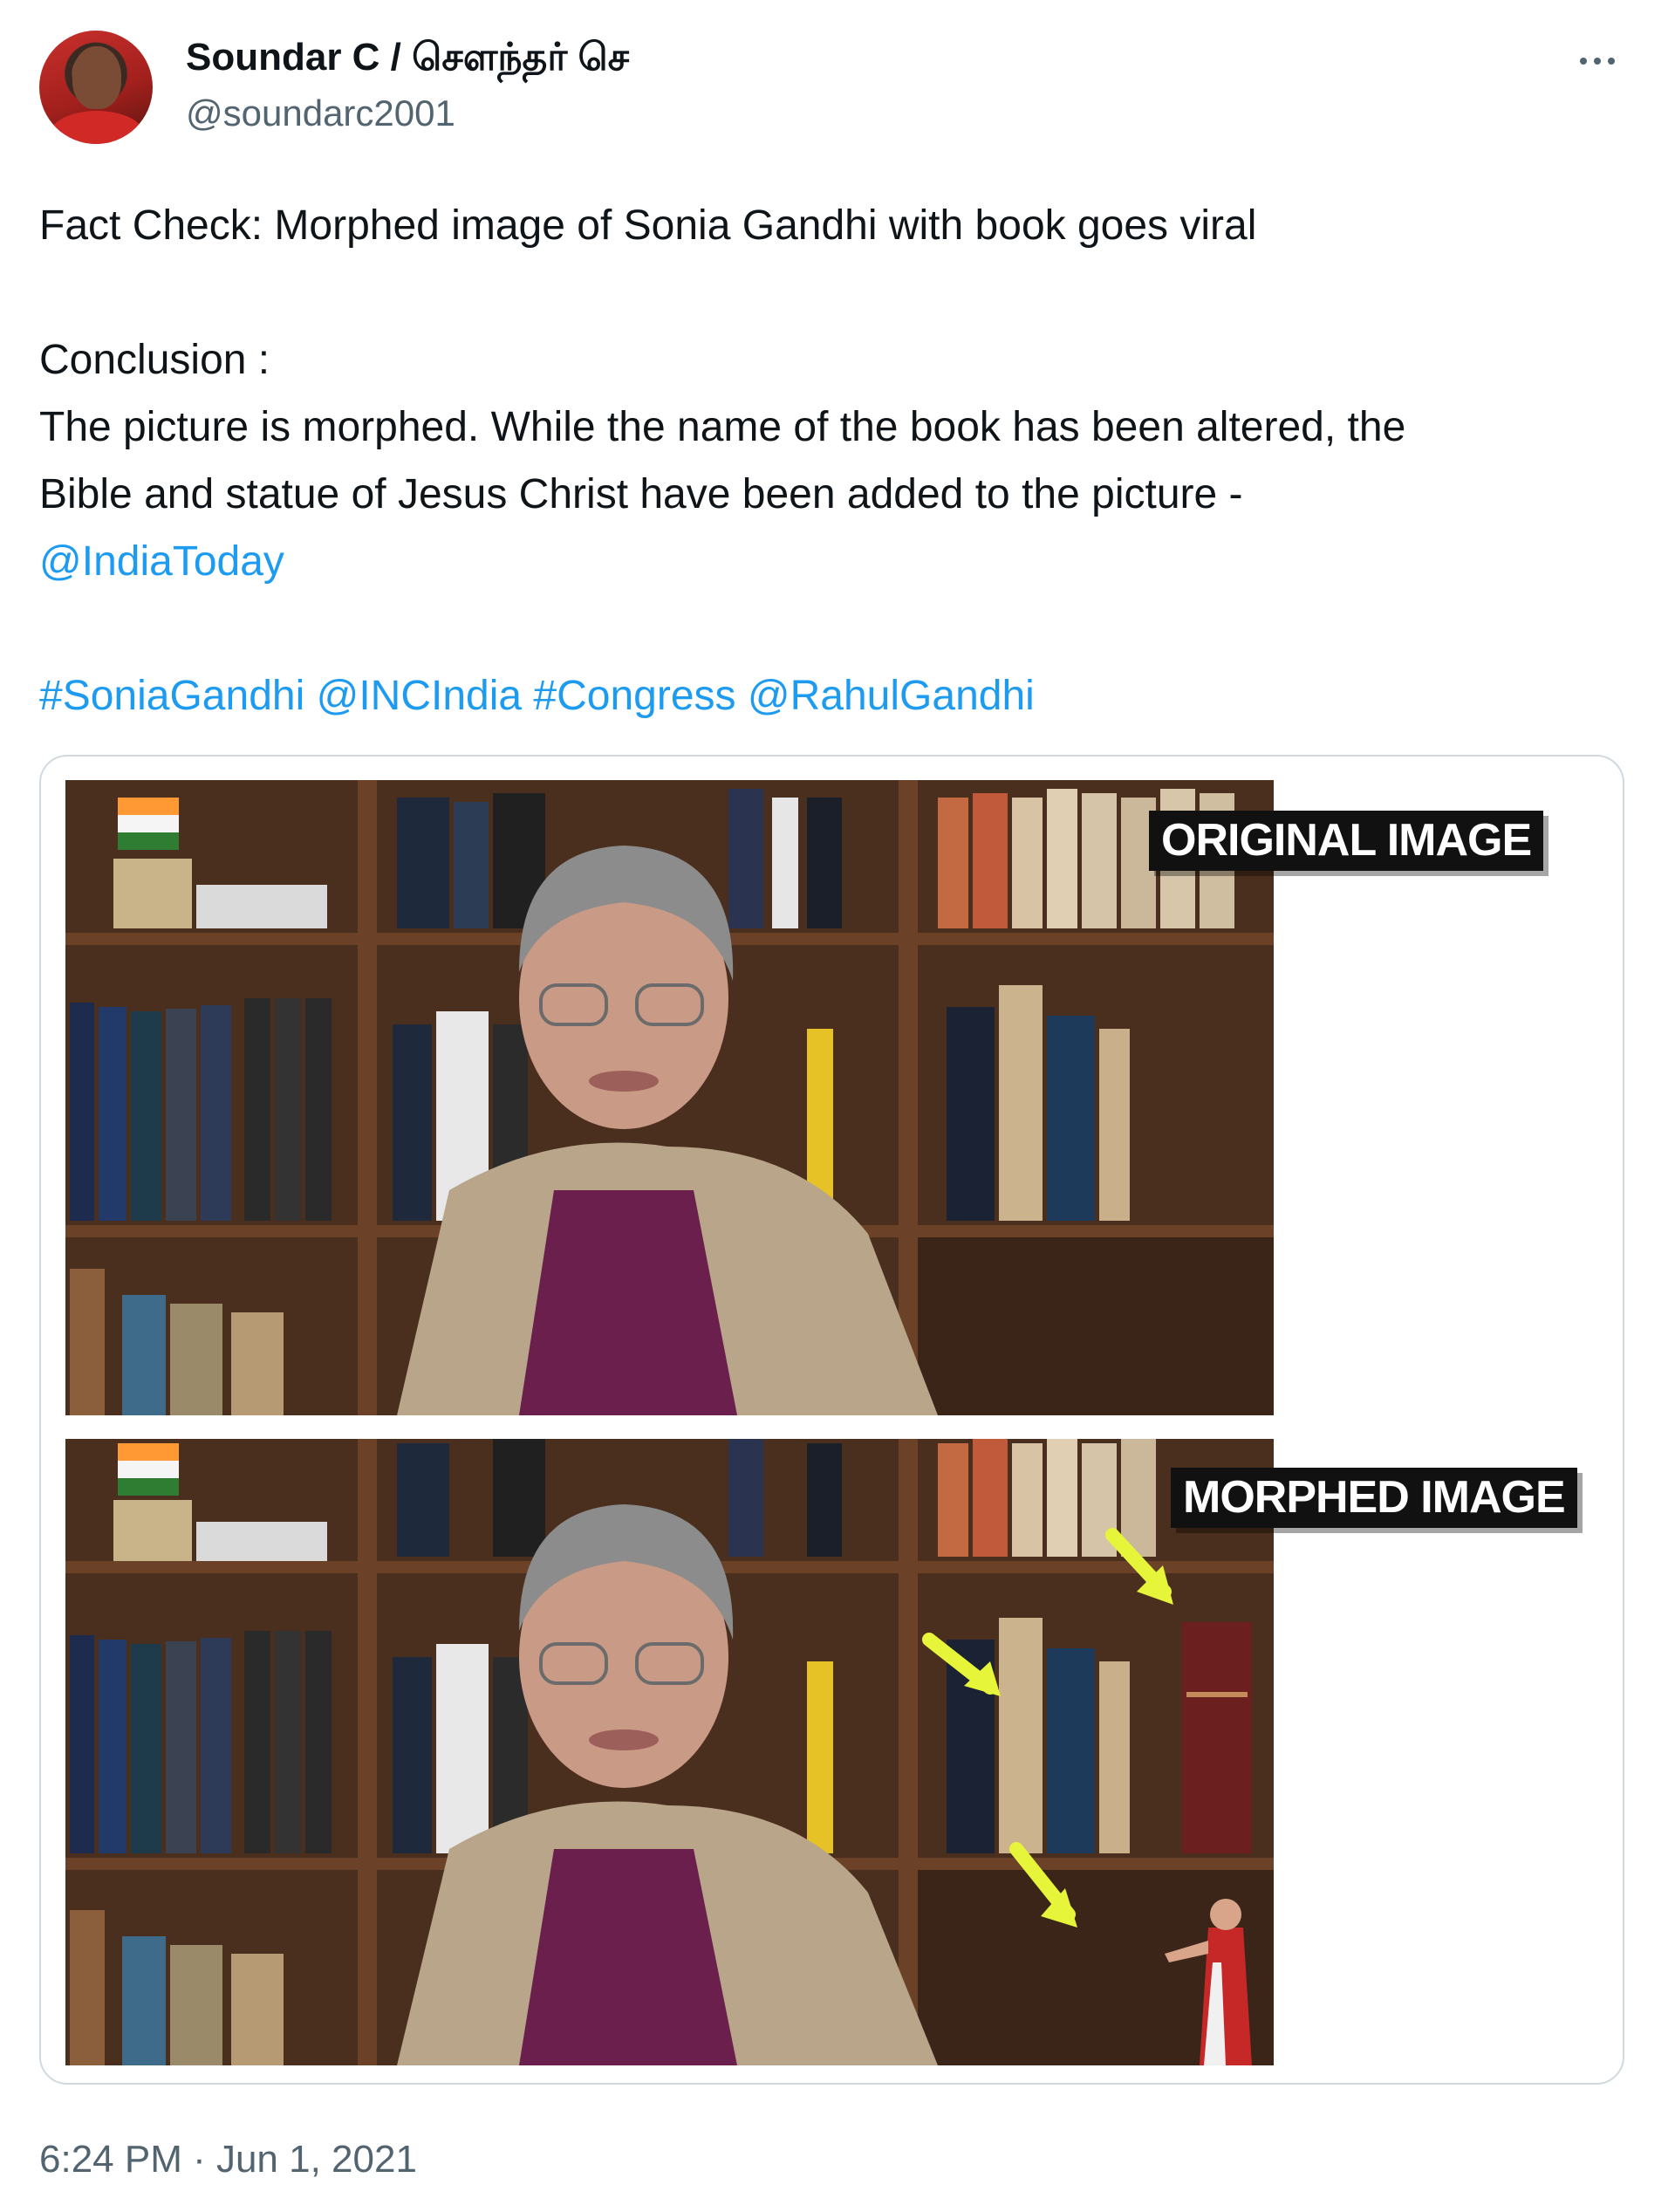 The width and height of the screenshot is (1675, 2212). What do you see at coordinates (96, 87) in the screenshot?
I see `avatar` at bounding box center [96, 87].